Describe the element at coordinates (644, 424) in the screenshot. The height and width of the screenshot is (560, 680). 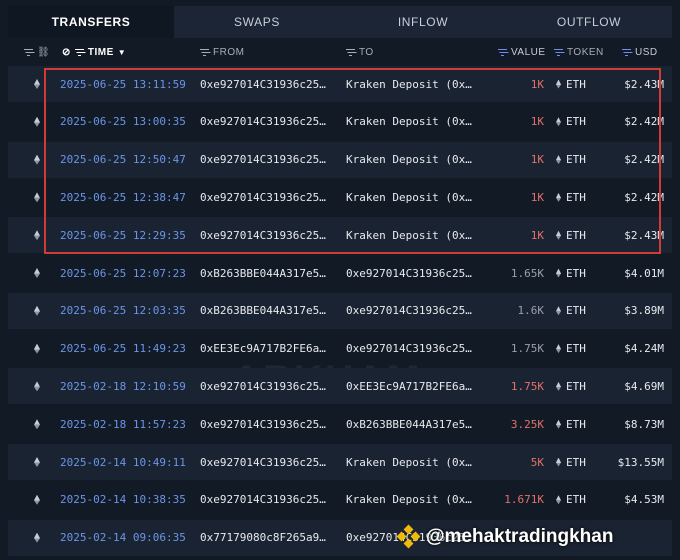
I see `usd-amount: $8.73M` at that location.